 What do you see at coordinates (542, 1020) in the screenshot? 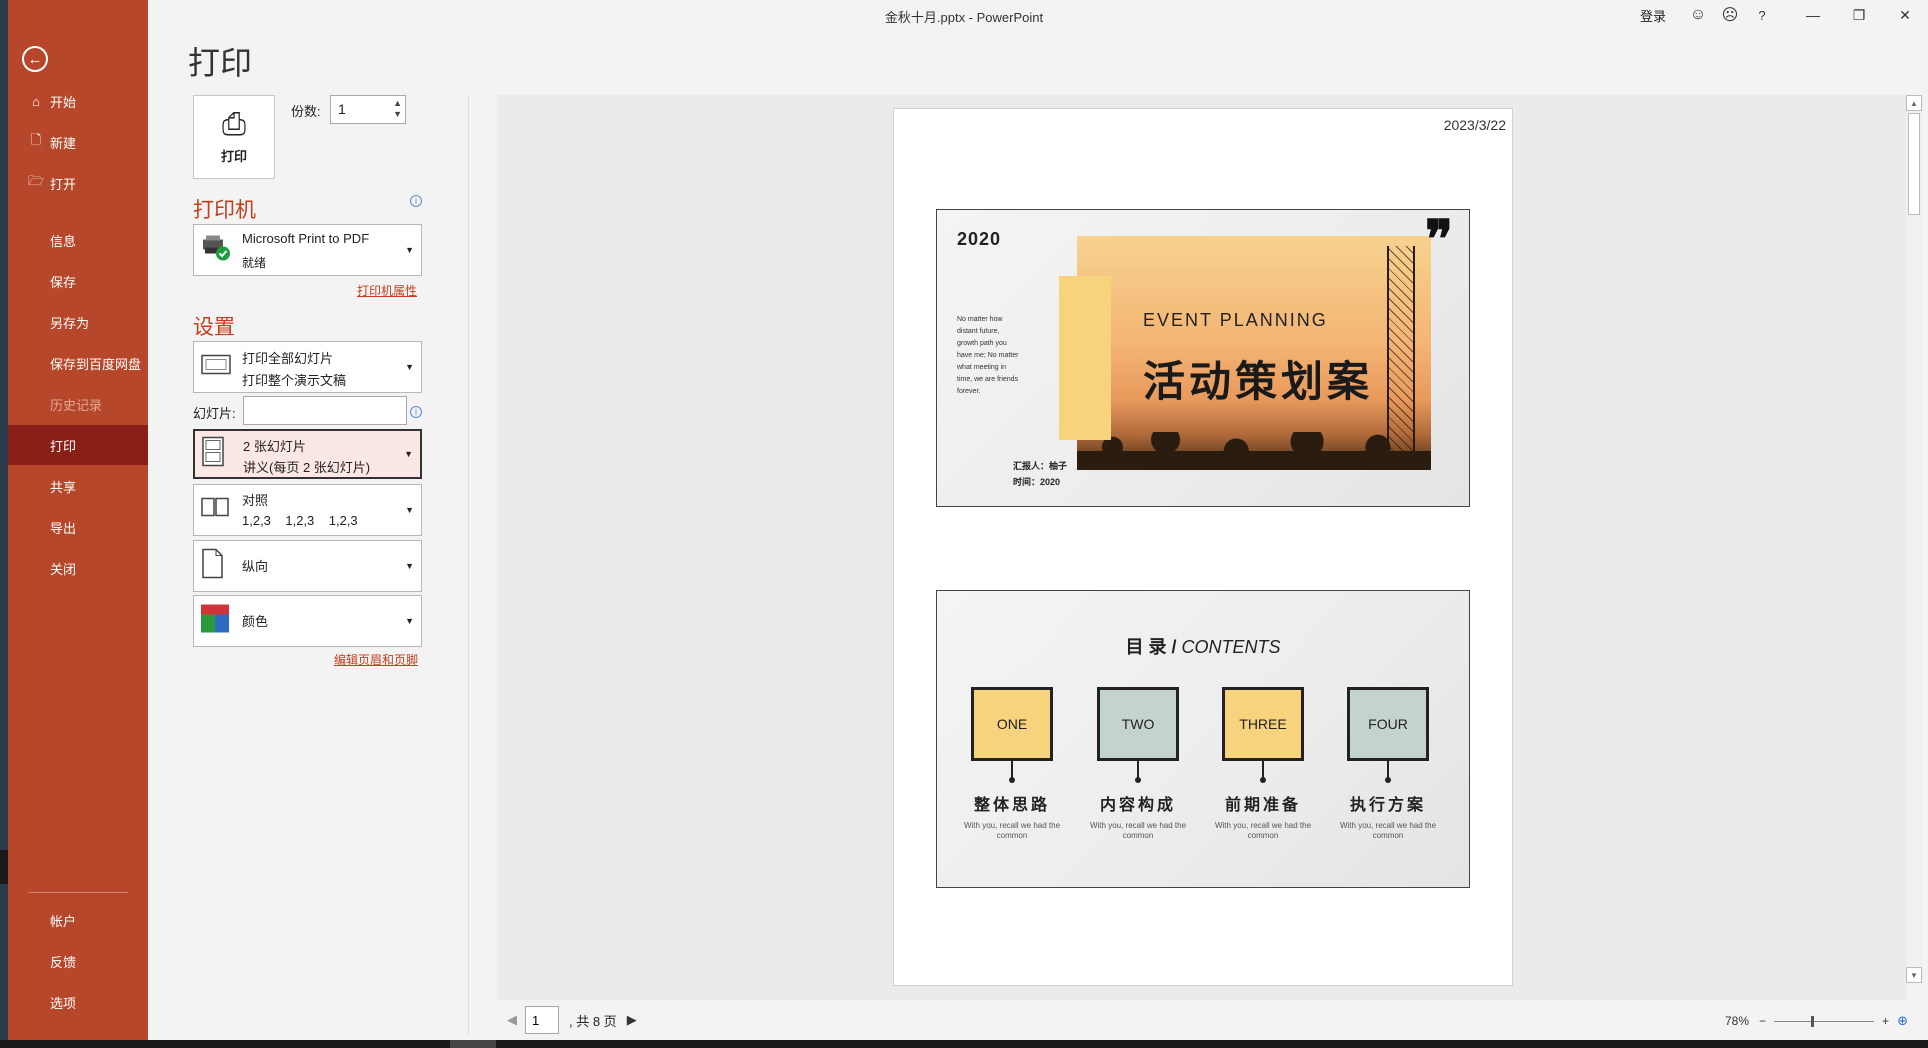
I see `page-number-input` at bounding box center [542, 1020].